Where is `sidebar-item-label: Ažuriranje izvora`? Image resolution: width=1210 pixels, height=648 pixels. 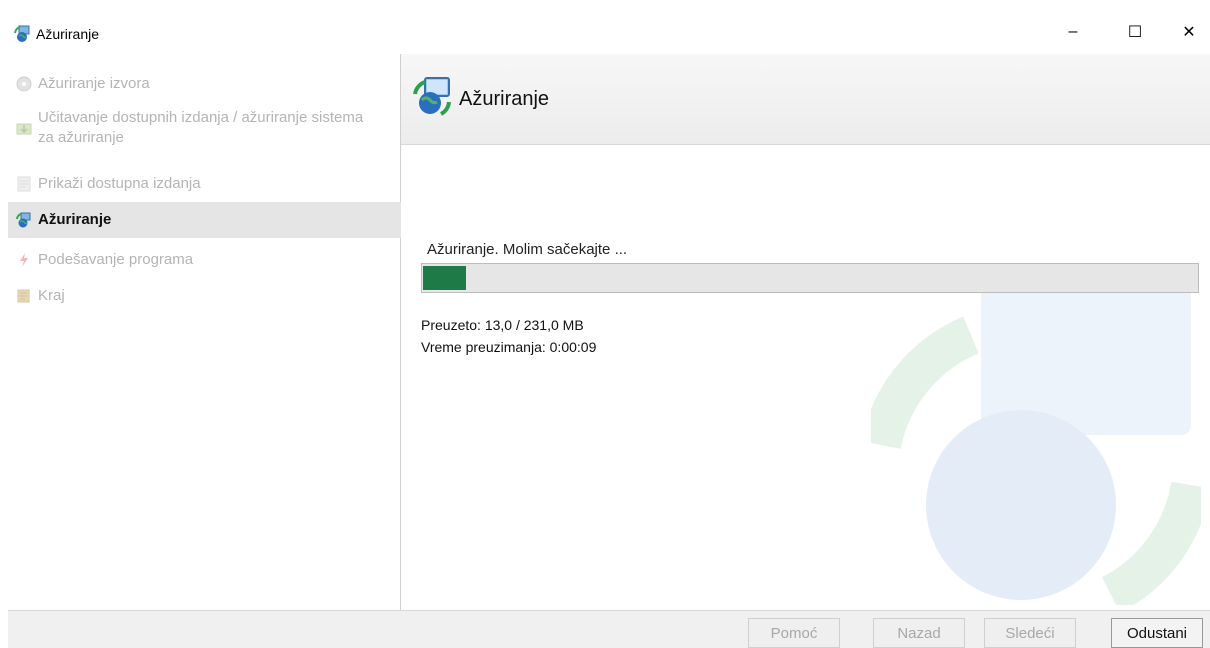
sidebar-item-label: Ažuriranje izvora is located at coordinates (94, 83).